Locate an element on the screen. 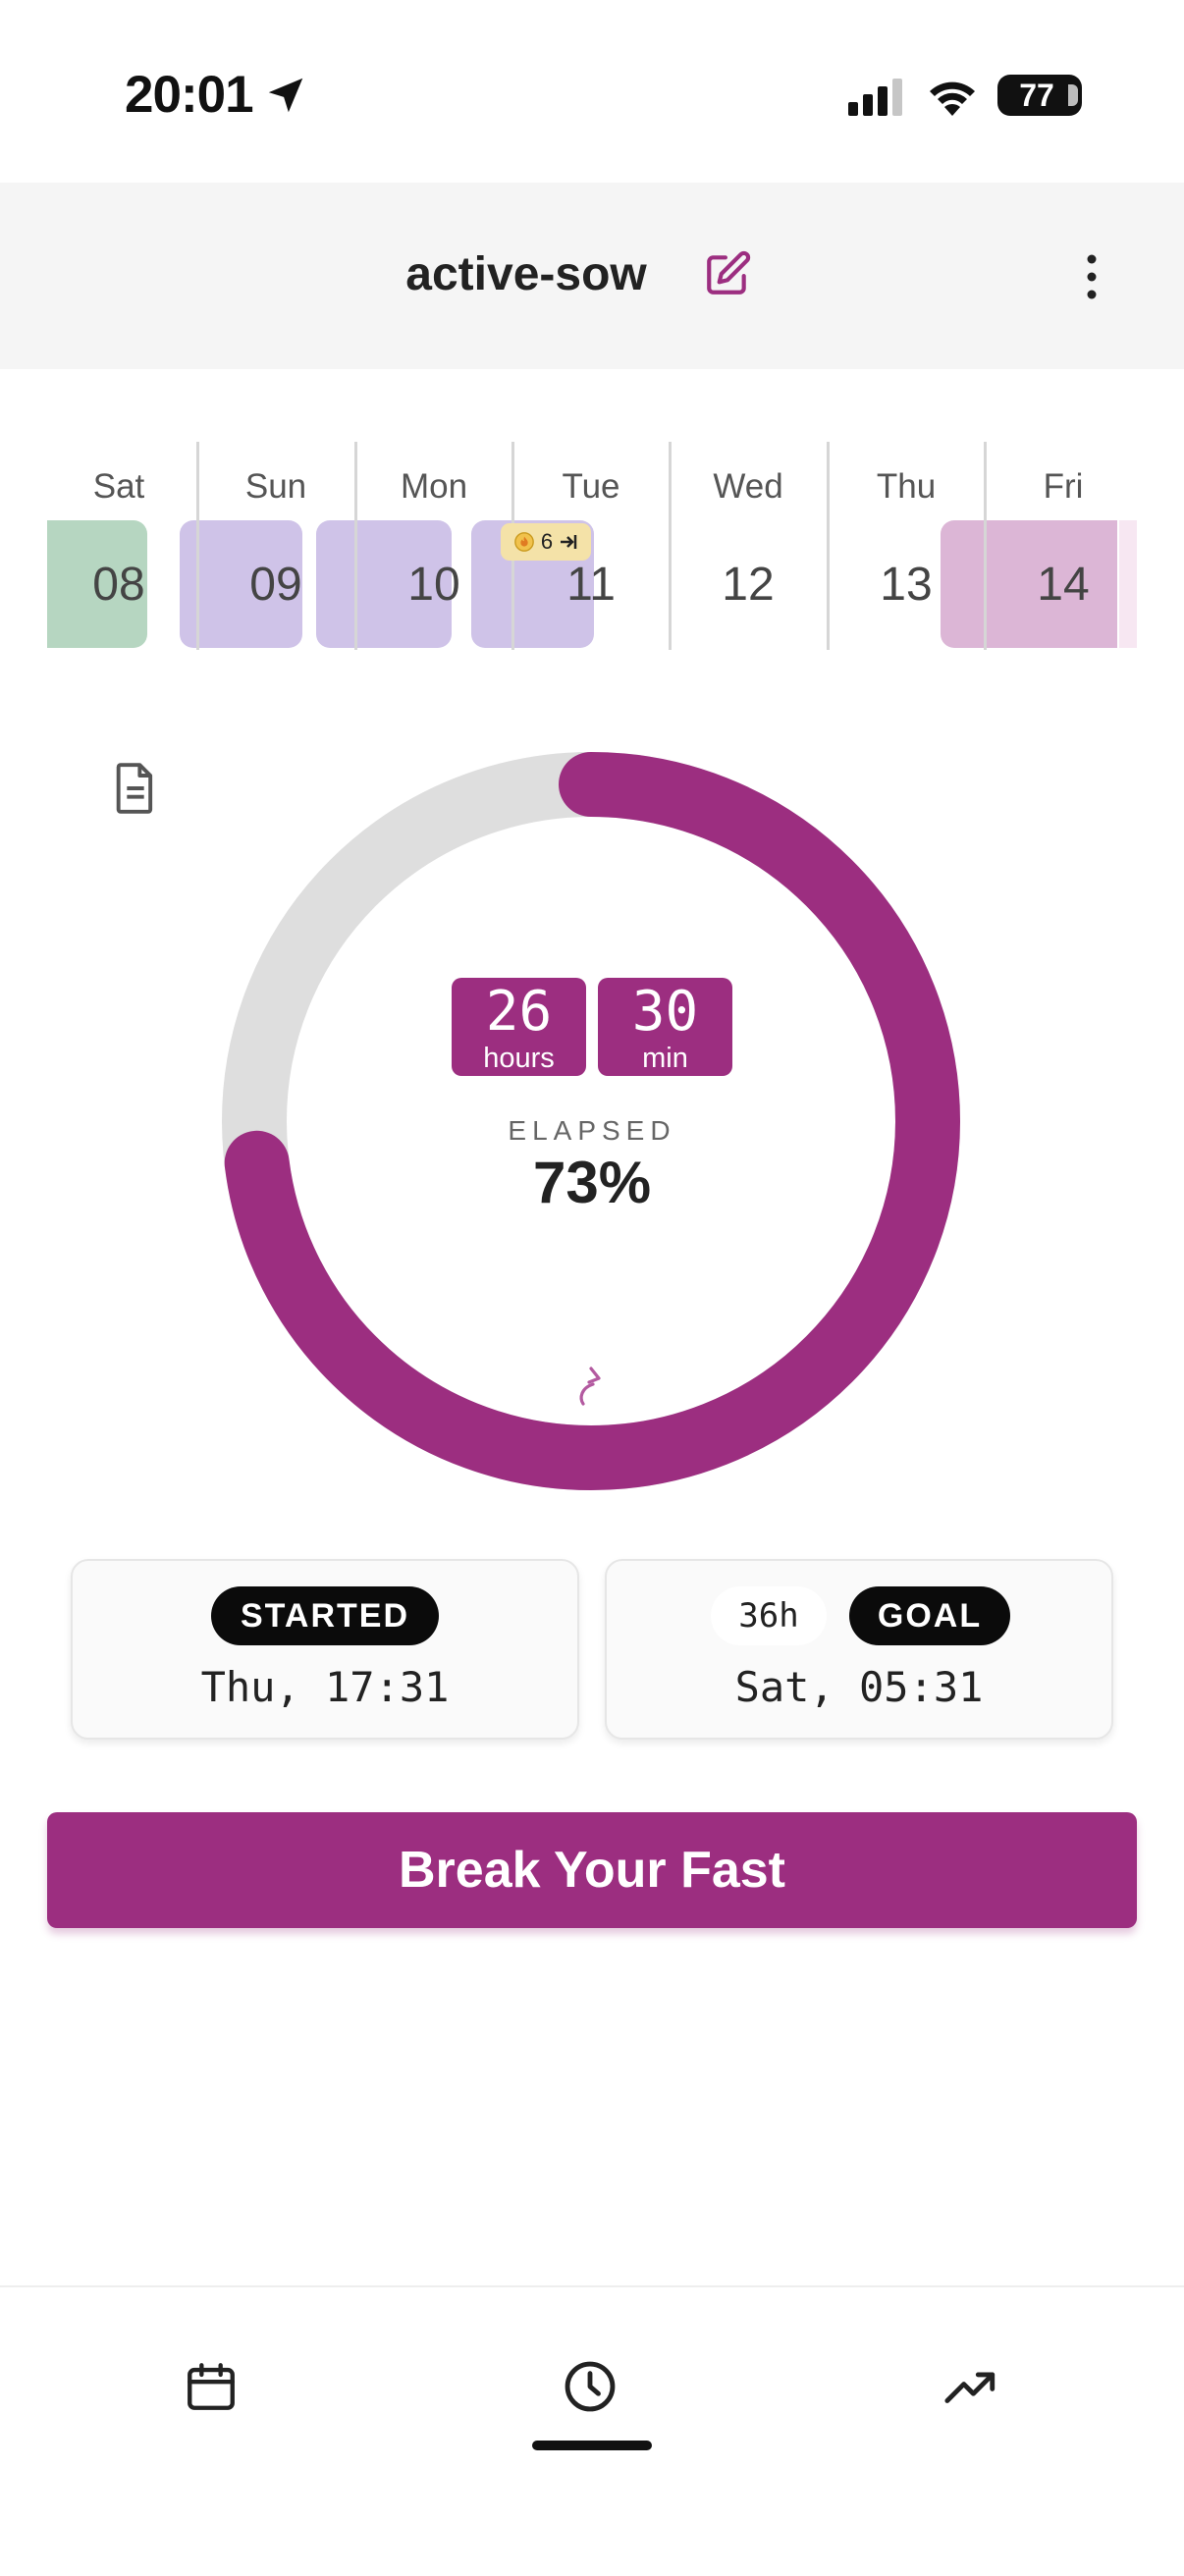 The image size is (1184, 2576). document-icon is located at coordinates (135, 788).